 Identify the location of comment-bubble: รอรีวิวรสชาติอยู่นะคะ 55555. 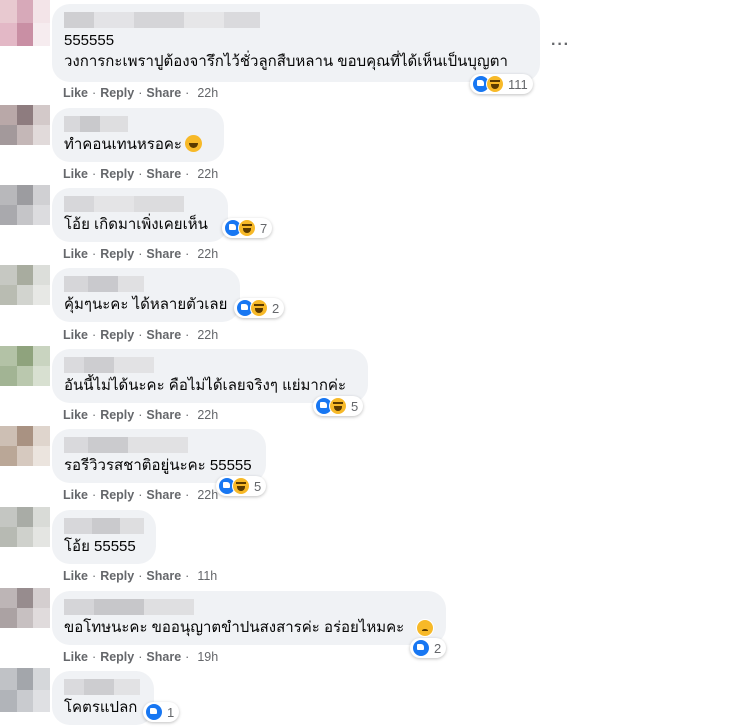
(159, 456).